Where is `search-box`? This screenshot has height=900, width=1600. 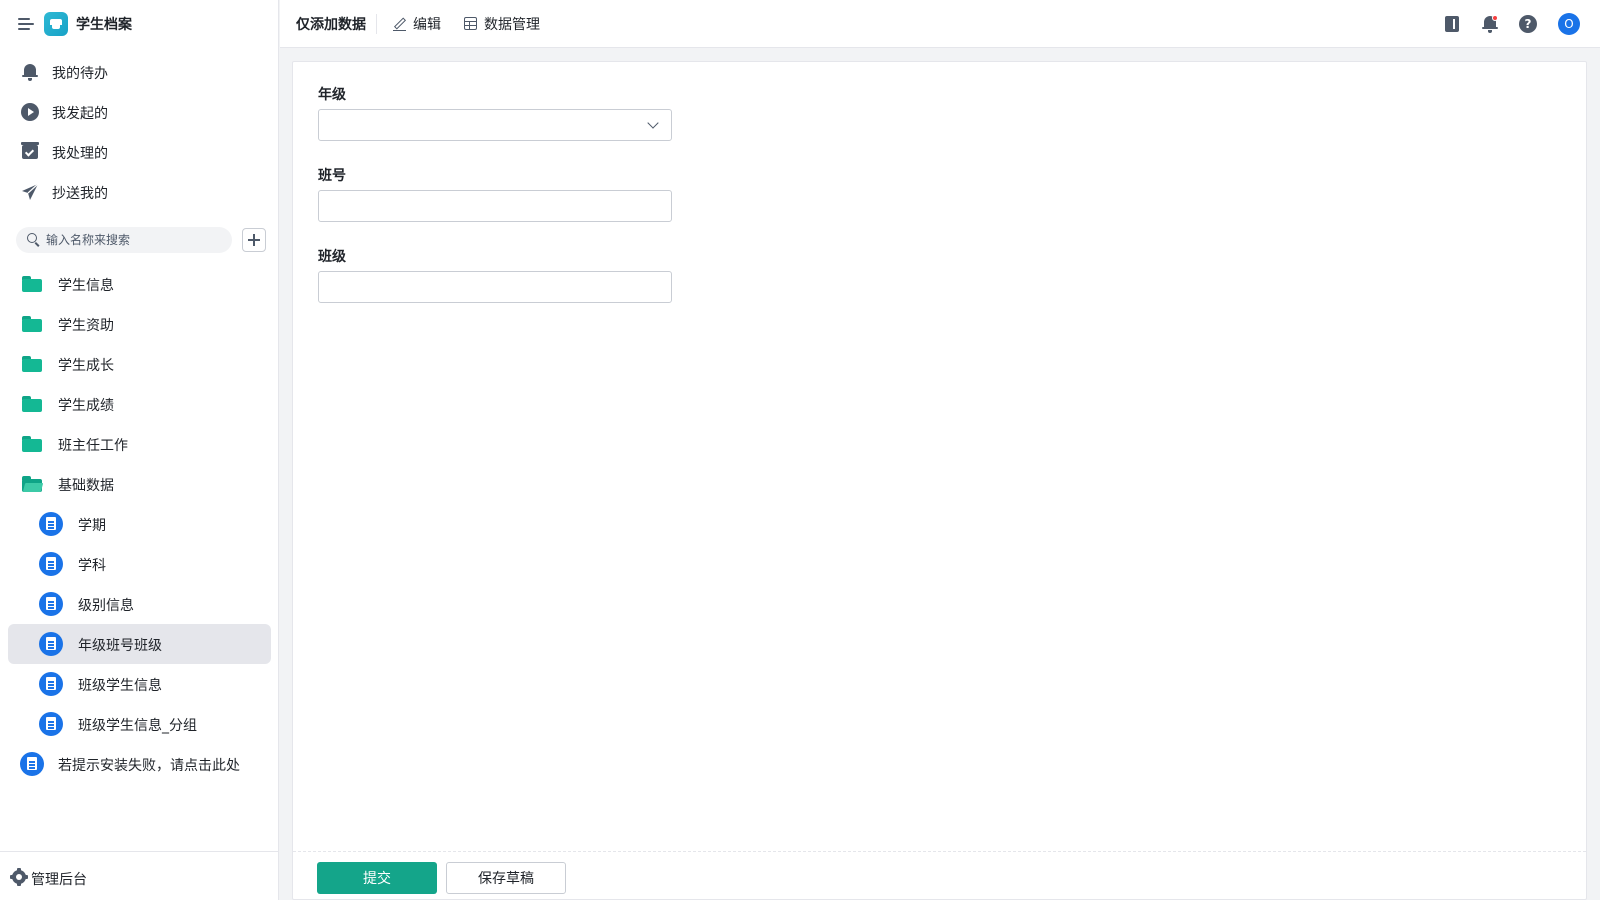
search-box is located at coordinates (124, 240).